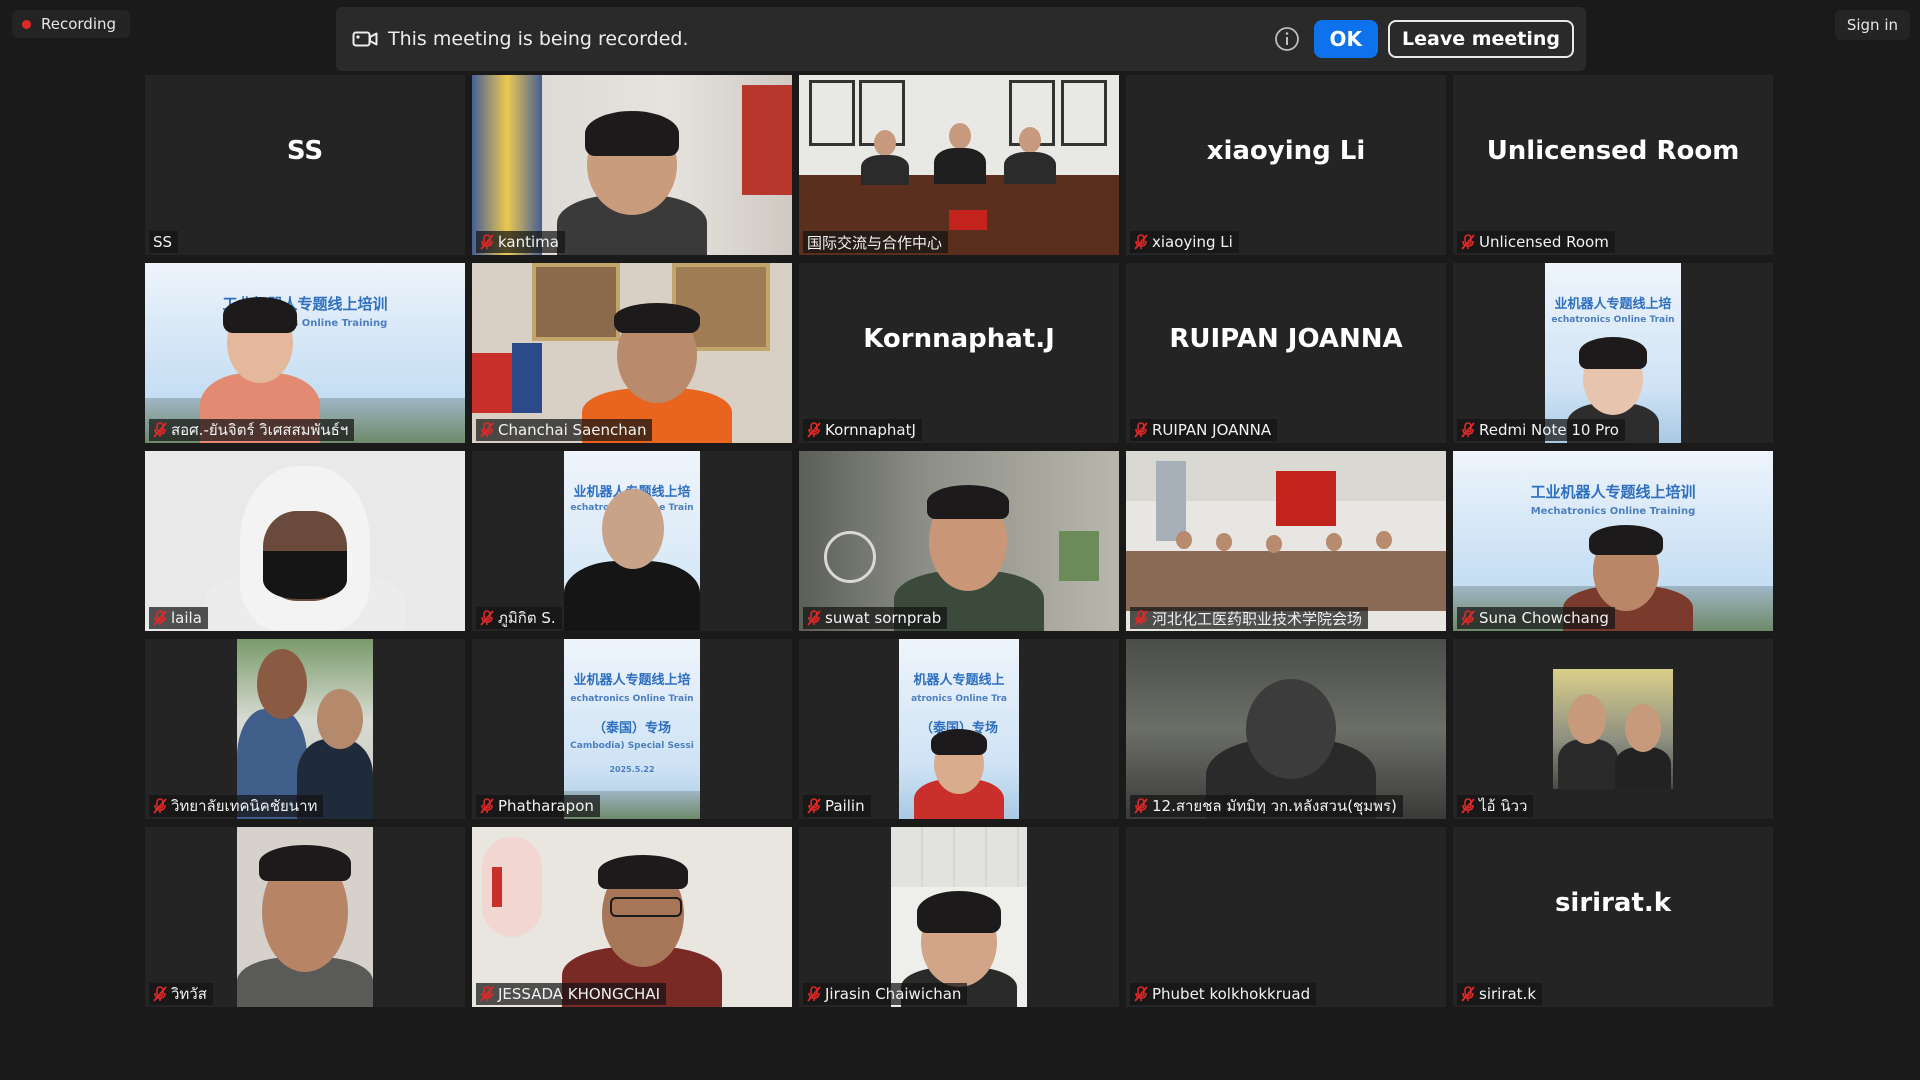 The image size is (1920, 1080). What do you see at coordinates (1544, 618) in the screenshot?
I see `participant-name: Suna Chowchang` at bounding box center [1544, 618].